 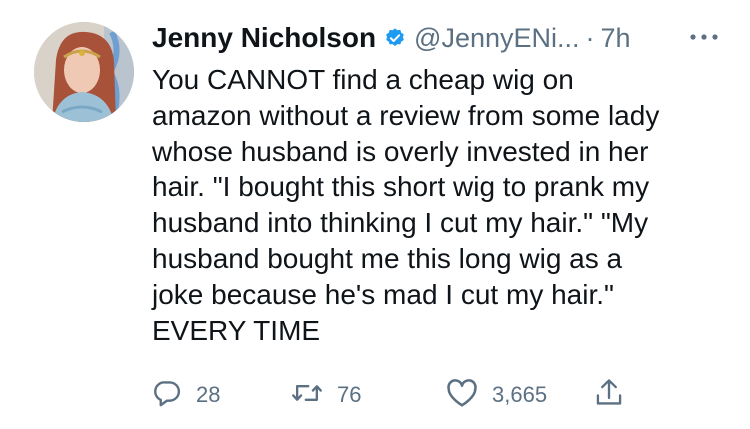 I want to click on author-name: Jenny Nicholson, so click(x=264, y=38).